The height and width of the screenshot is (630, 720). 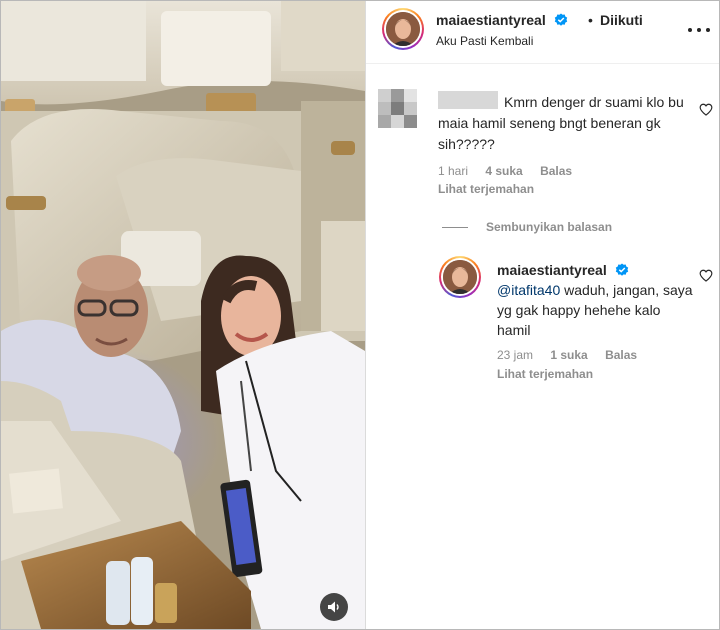 I want to click on reply-like-icon, so click(x=706, y=275).